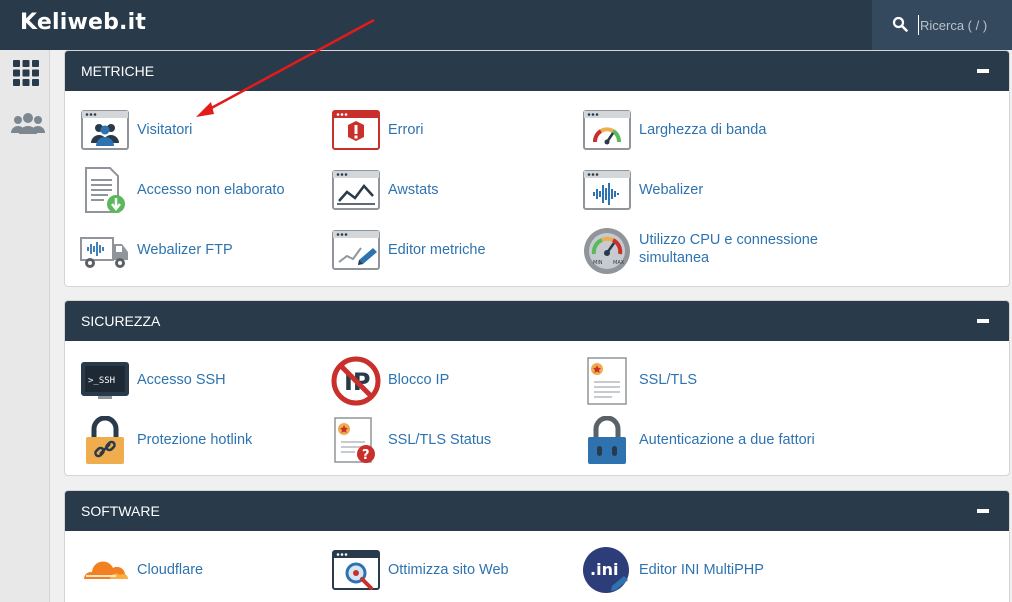 This screenshot has width=1012, height=602. Describe the element at coordinates (506, 25) in the screenshot. I see `top-bar: Keliweb.it` at that location.